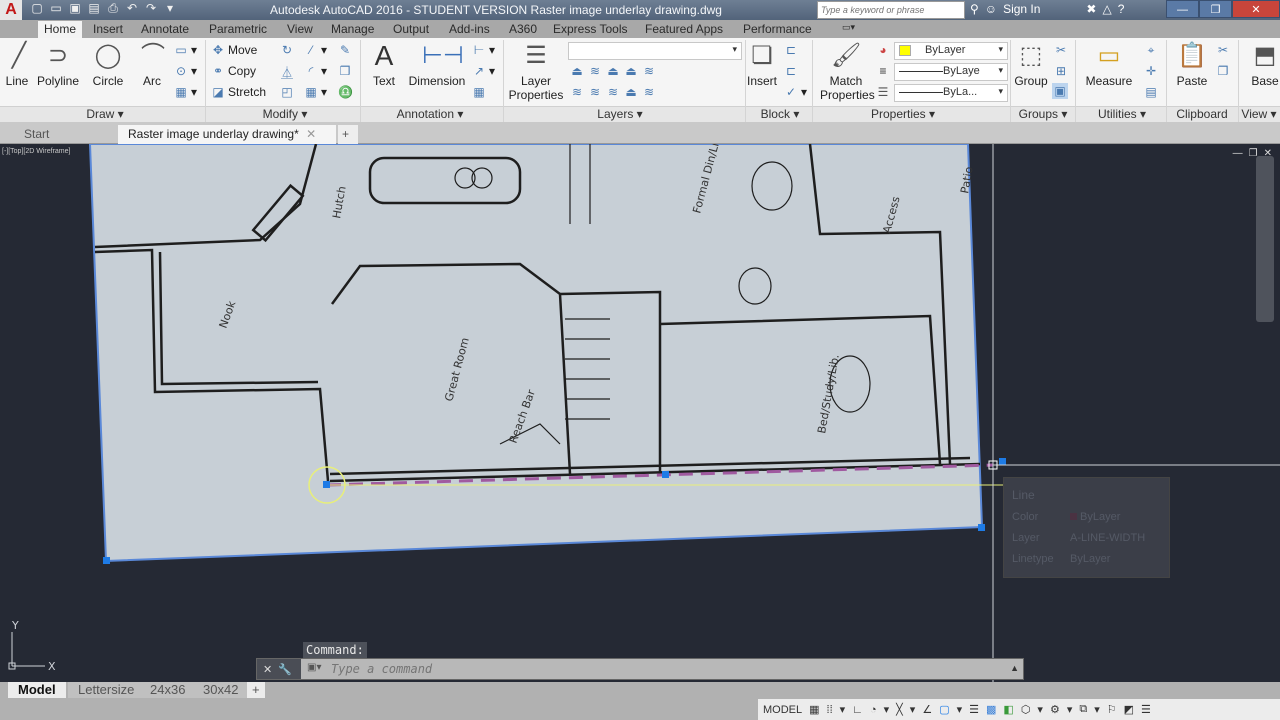 The width and height of the screenshot is (1280, 720). I want to click on selection-cycling-icon: ◧, so click(1008, 709).